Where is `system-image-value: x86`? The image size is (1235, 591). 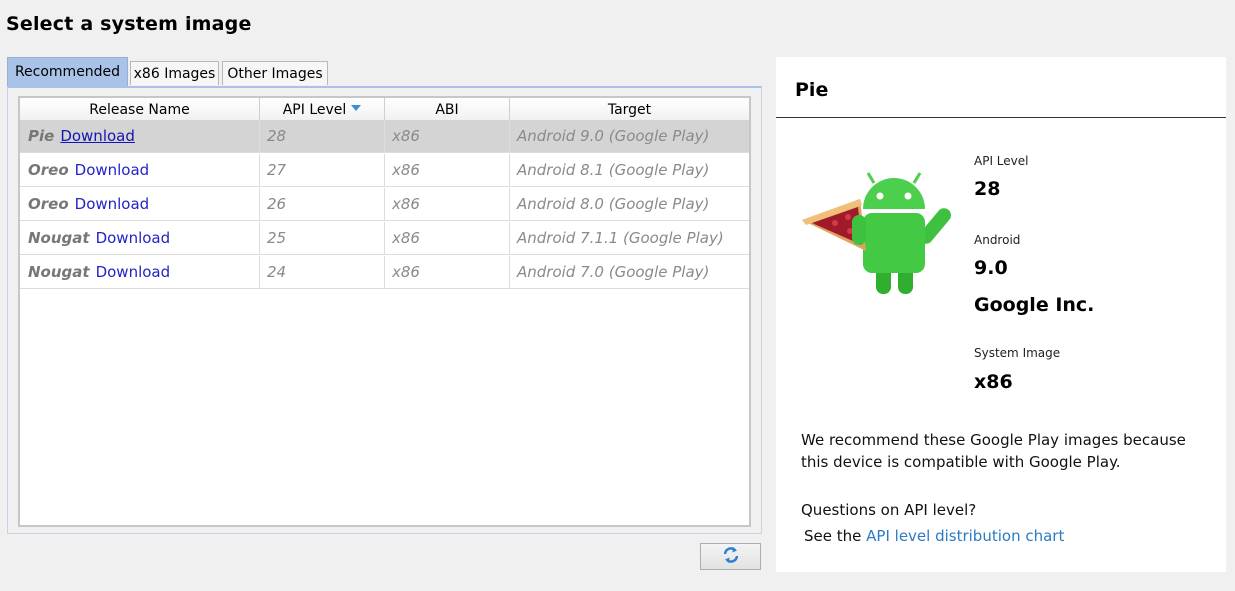
system-image-value: x86 is located at coordinates (993, 382).